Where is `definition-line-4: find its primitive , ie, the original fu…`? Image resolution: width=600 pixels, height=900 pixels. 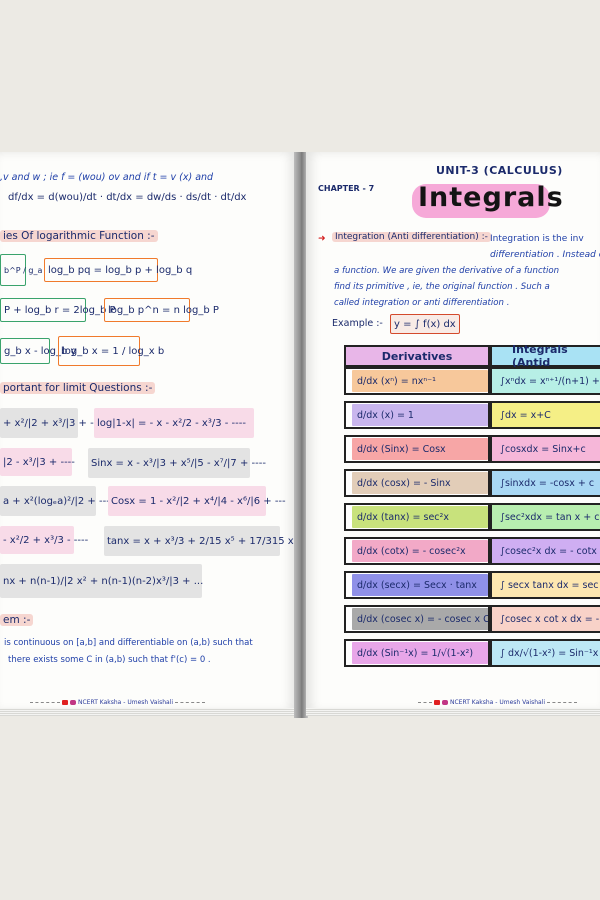 definition-line-4: find its primitive , ie, the original fu… is located at coordinates (442, 287).